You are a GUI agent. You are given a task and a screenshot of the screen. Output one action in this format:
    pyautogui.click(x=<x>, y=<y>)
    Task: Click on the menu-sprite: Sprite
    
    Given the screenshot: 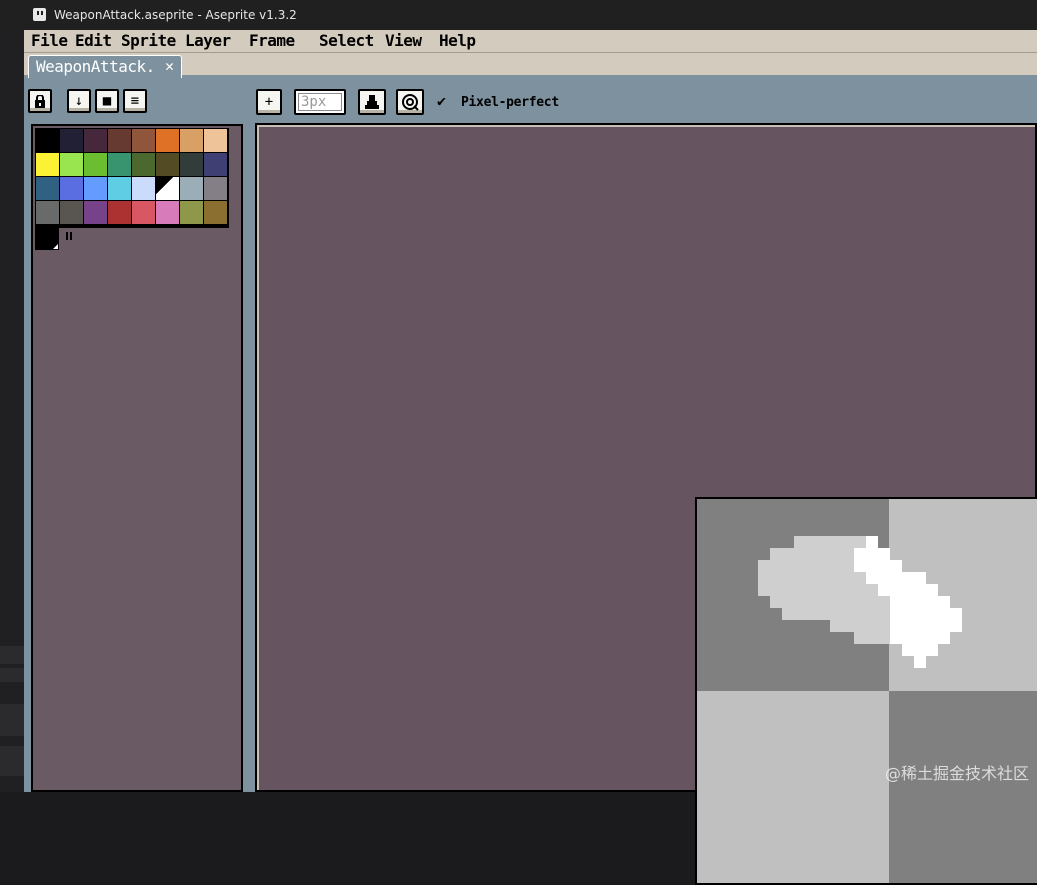 What is the action you would take?
    pyautogui.click(x=148, y=41)
    